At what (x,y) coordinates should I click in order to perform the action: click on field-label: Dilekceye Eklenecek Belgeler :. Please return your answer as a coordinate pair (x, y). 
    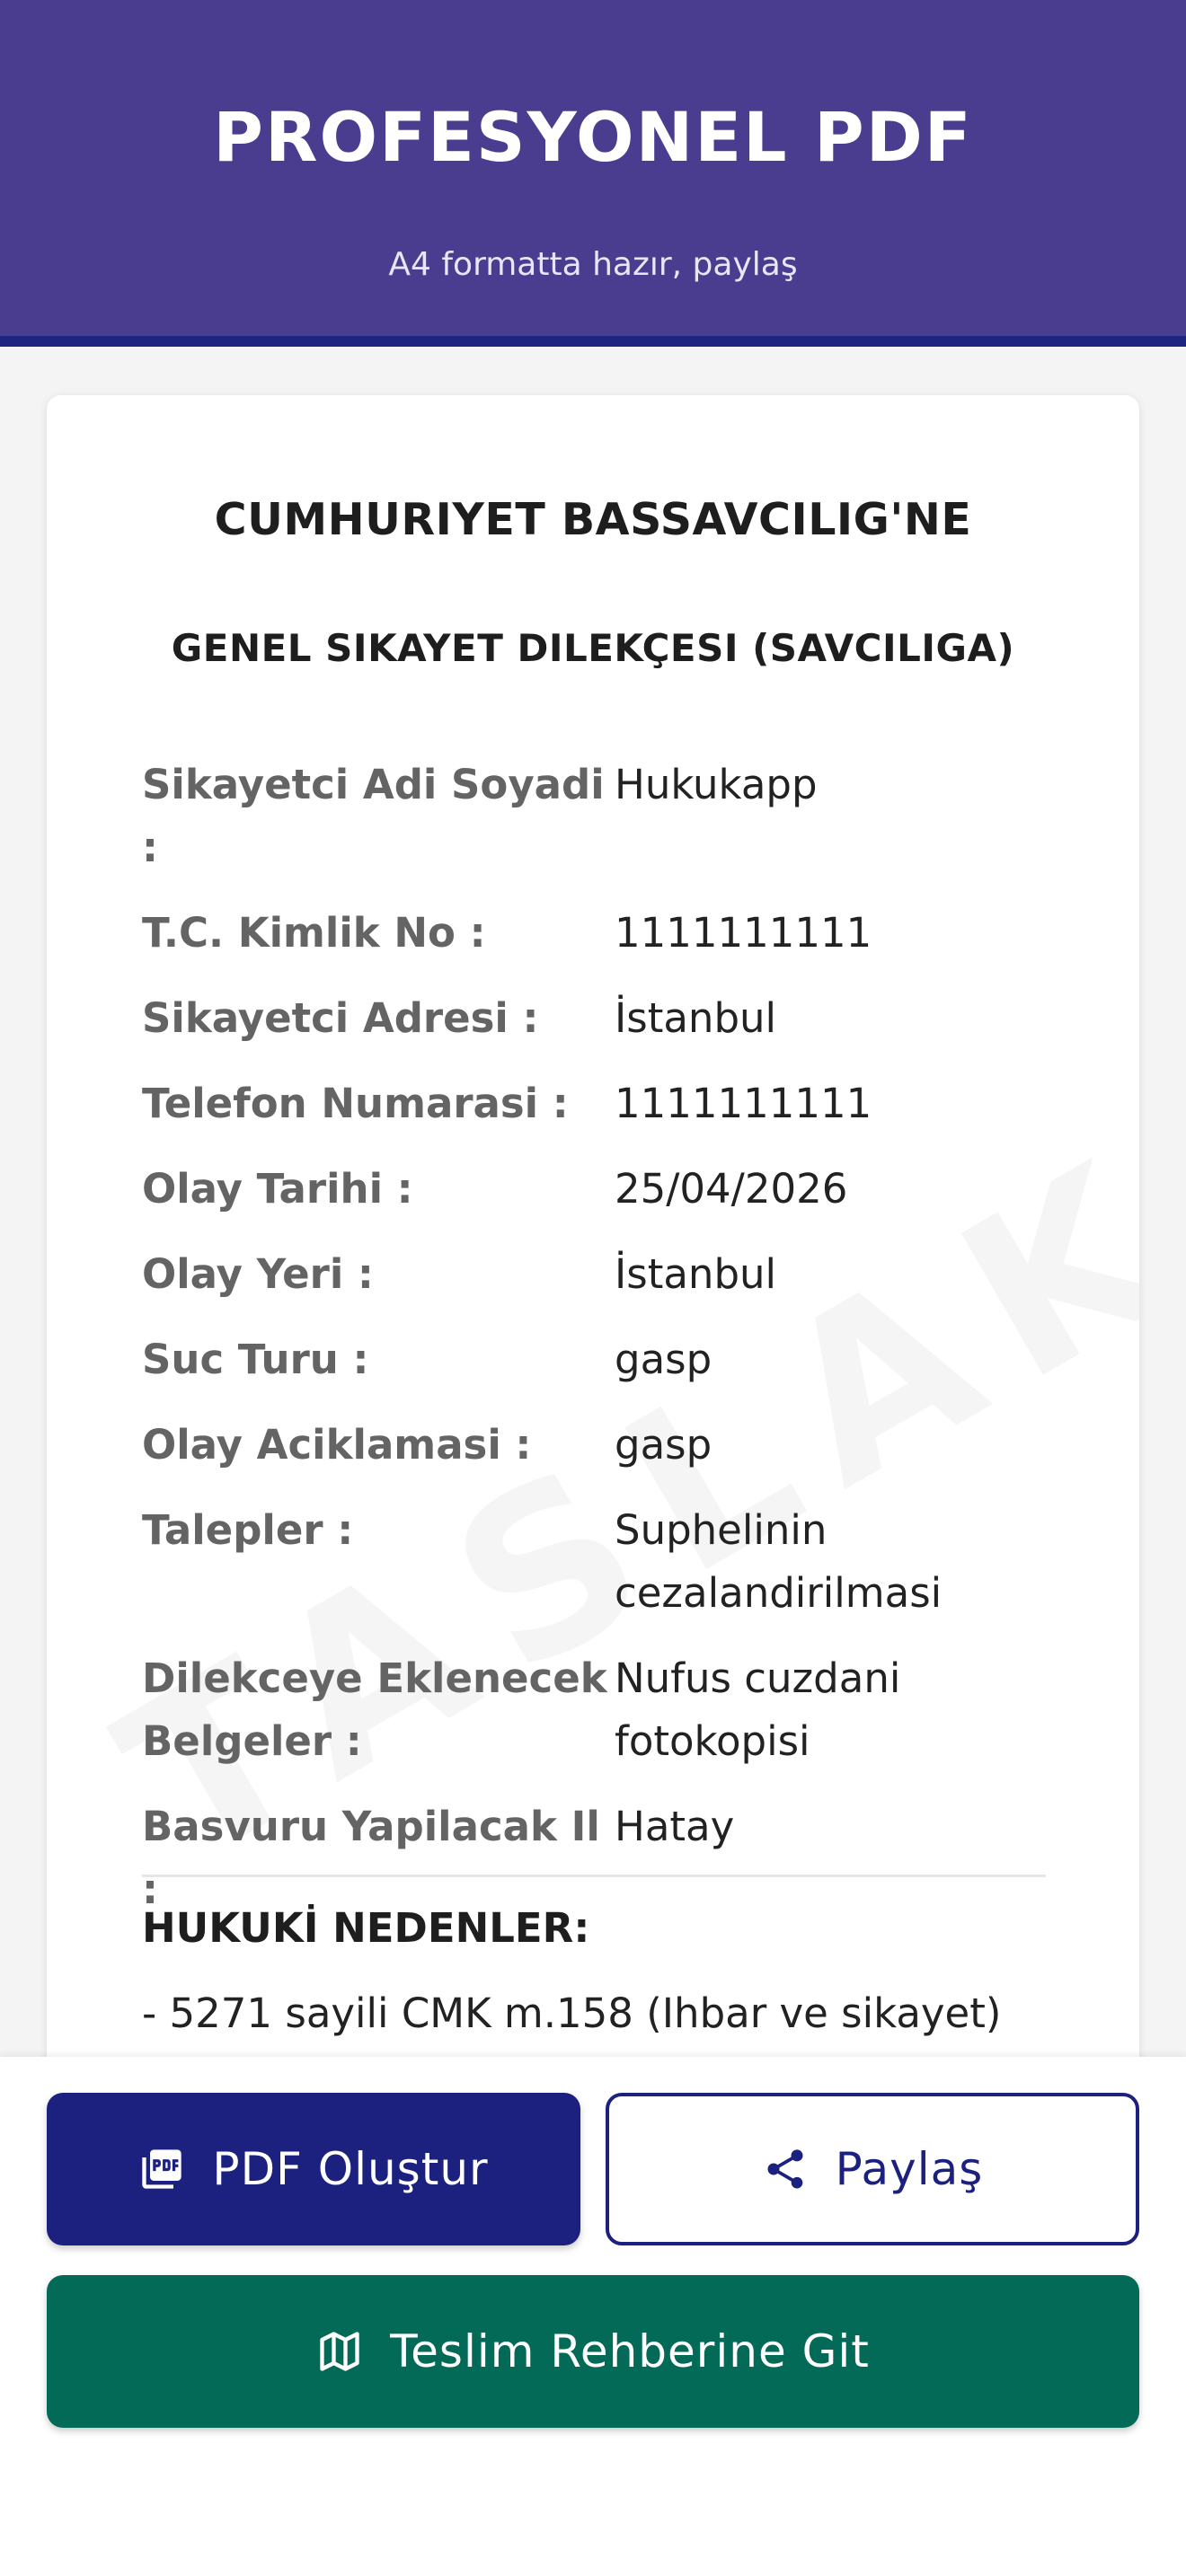
    Looking at the image, I should click on (374, 1709).